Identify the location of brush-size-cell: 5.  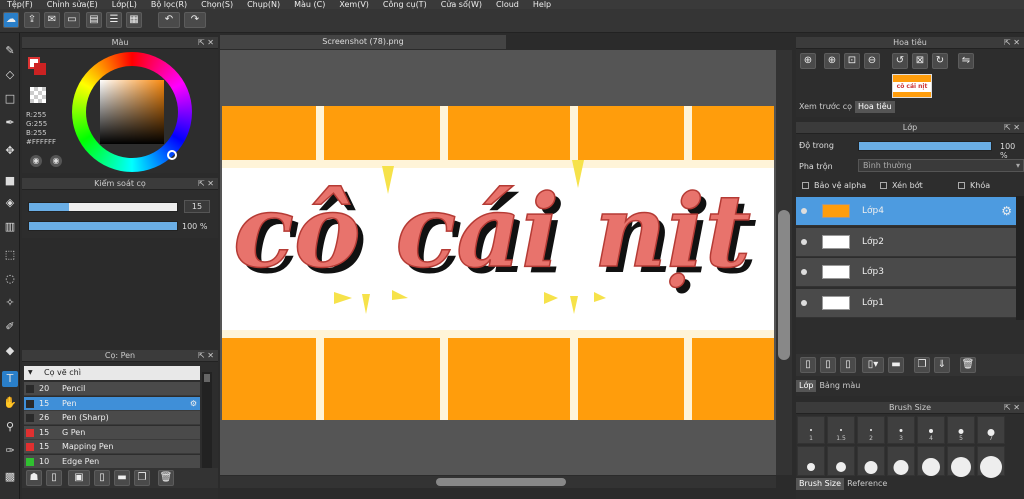
(961, 430).